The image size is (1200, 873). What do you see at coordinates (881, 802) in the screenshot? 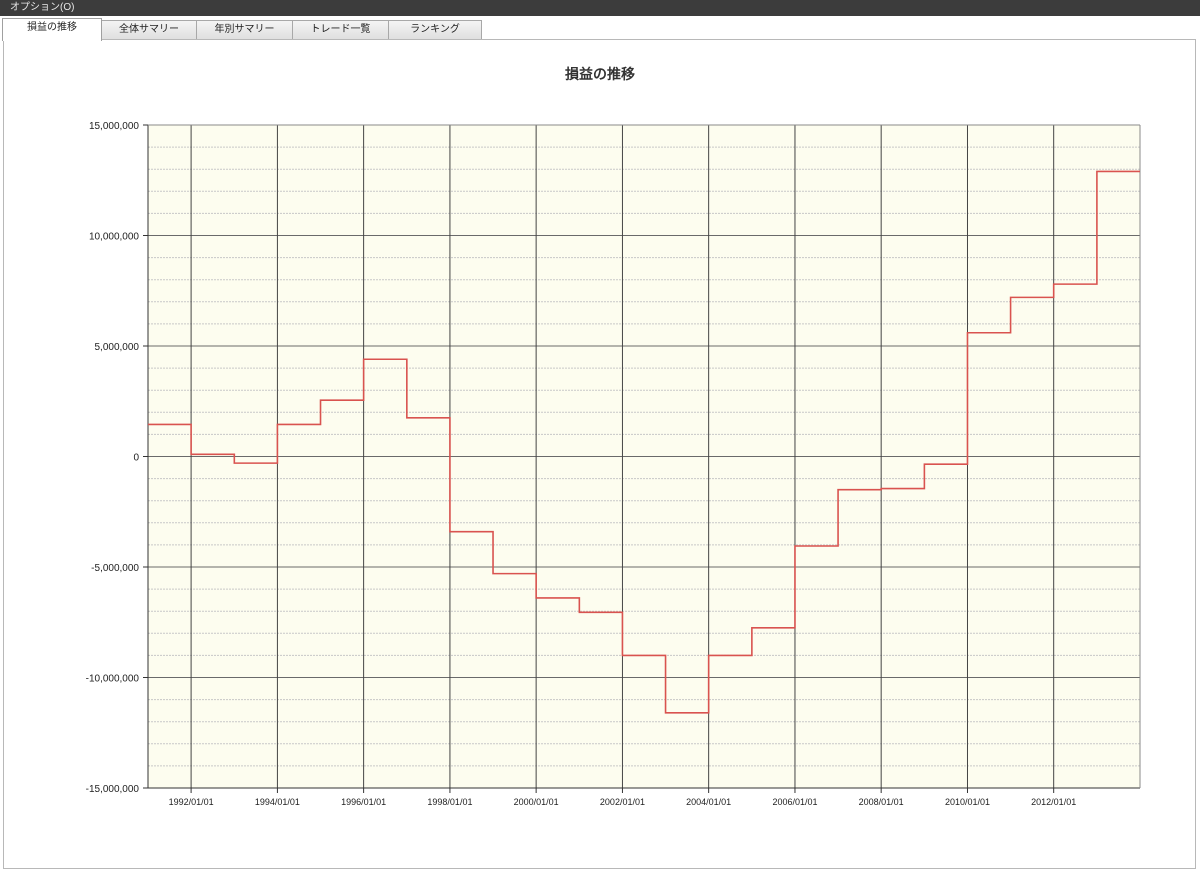
I see `x-tick-label: 2008/01/01` at bounding box center [881, 802].